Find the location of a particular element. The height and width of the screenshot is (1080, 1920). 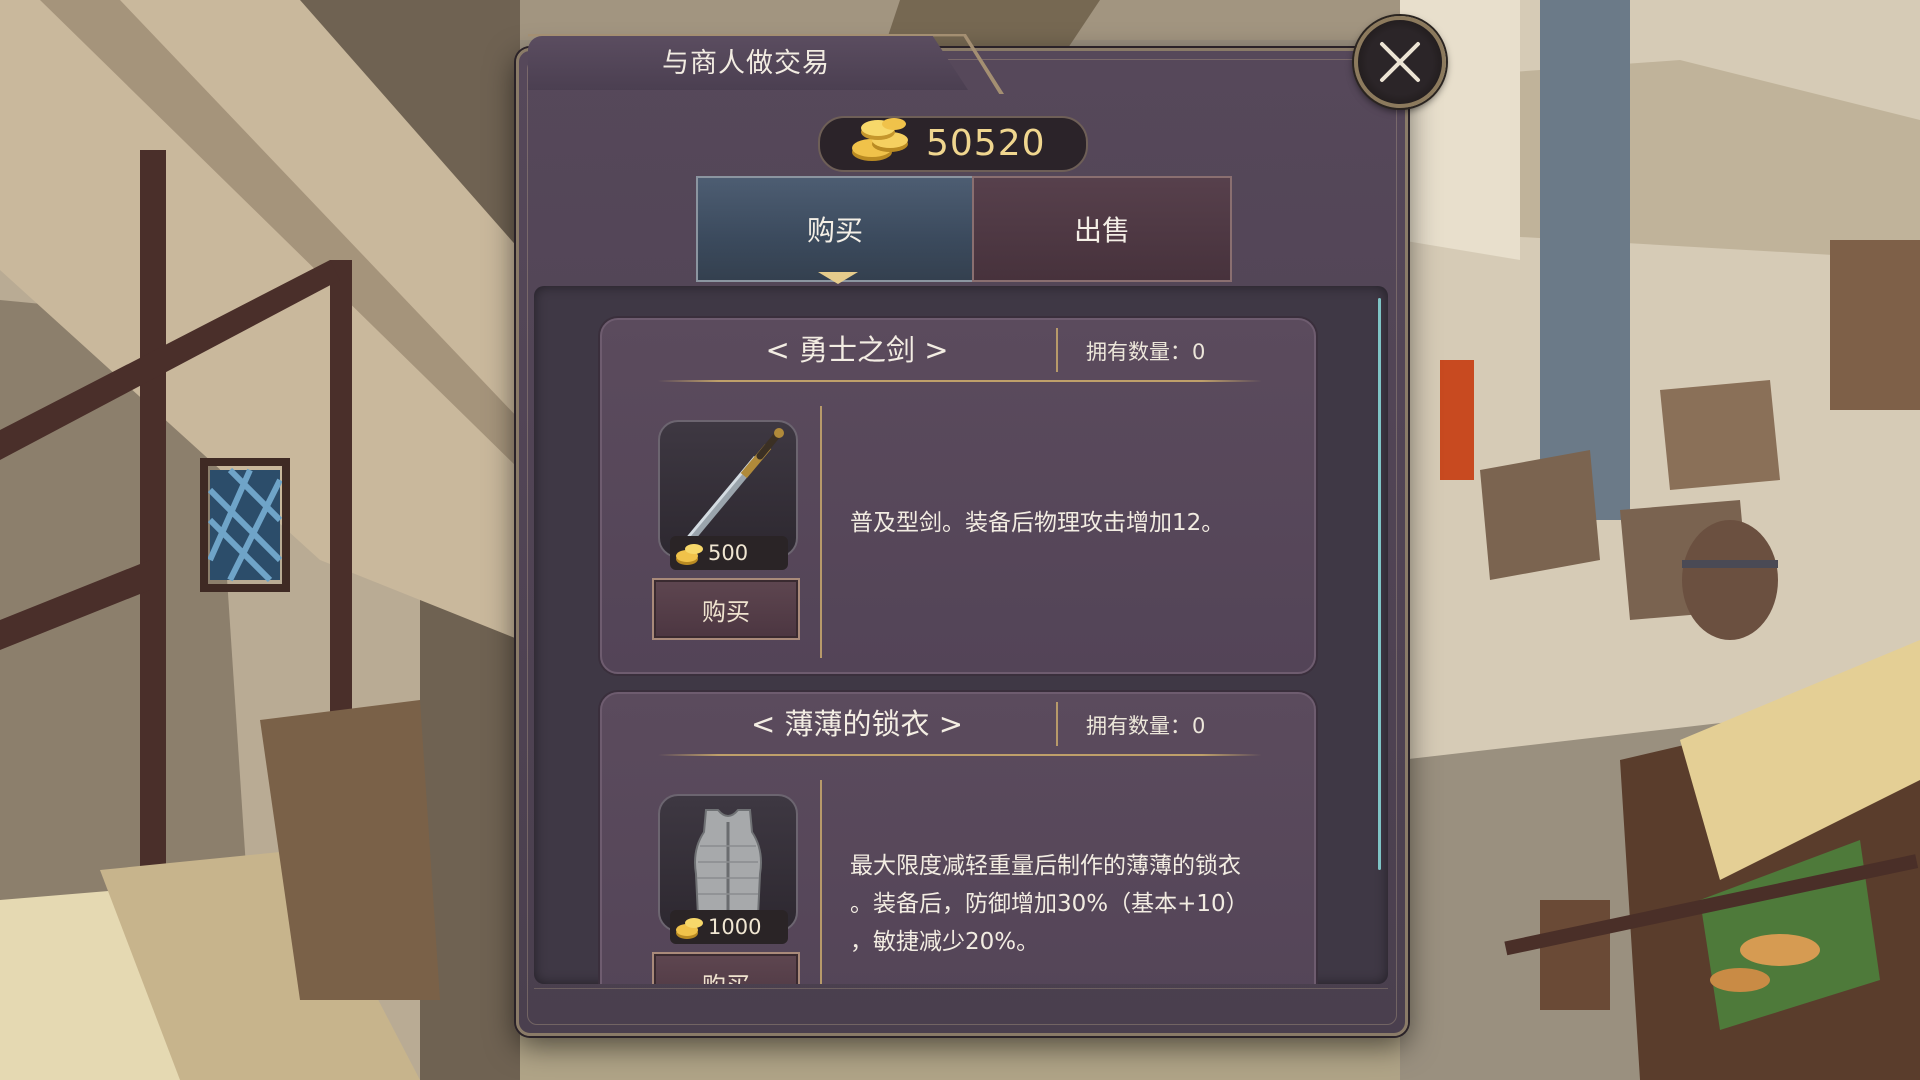

tab-buy: 购买 is located at coordinates (835, 229).